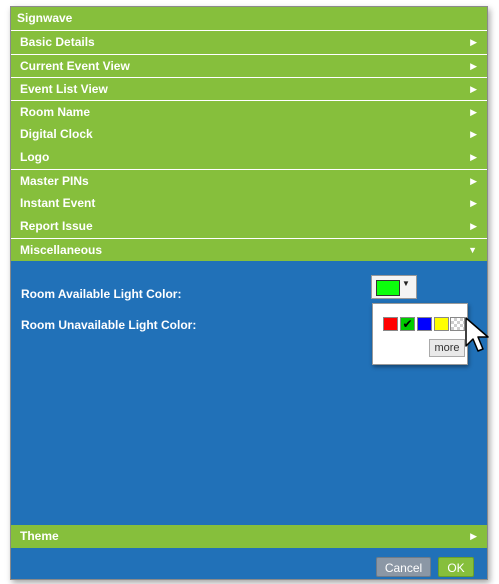 This screenshot has height=584, width=499. I want to click on color-chip-blue, so click(424, 324).